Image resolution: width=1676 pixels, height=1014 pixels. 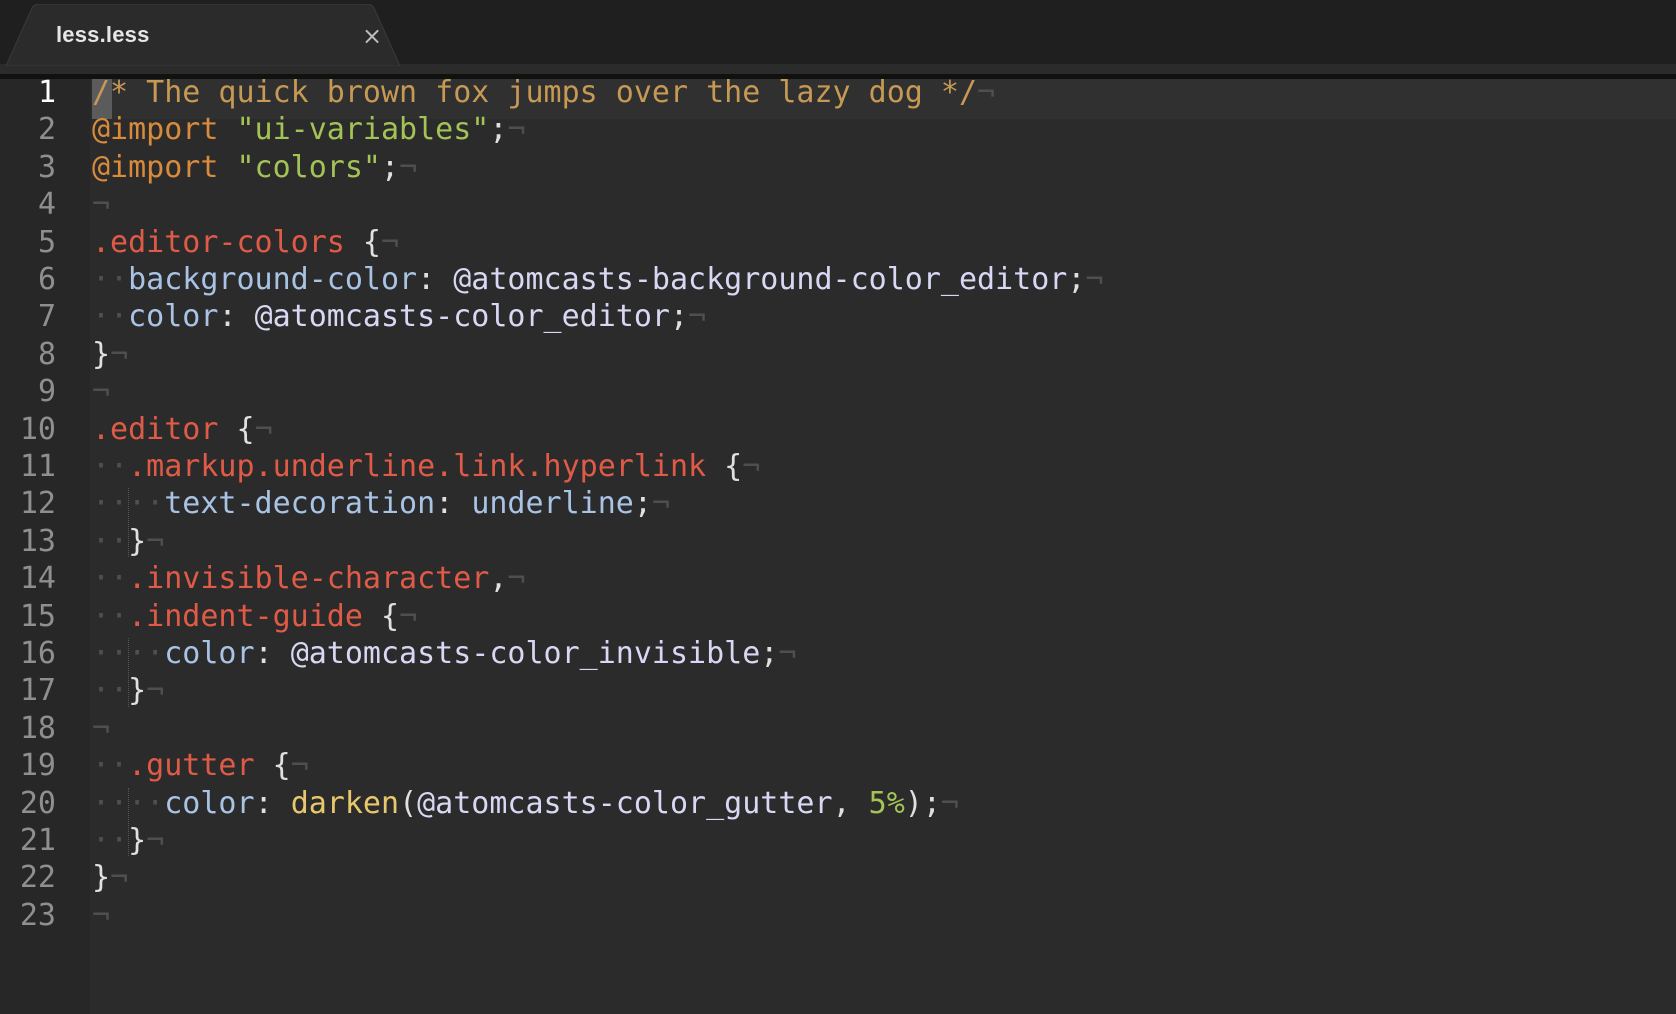 I want to click on close-icon: ×, so click(x=372, y=36).